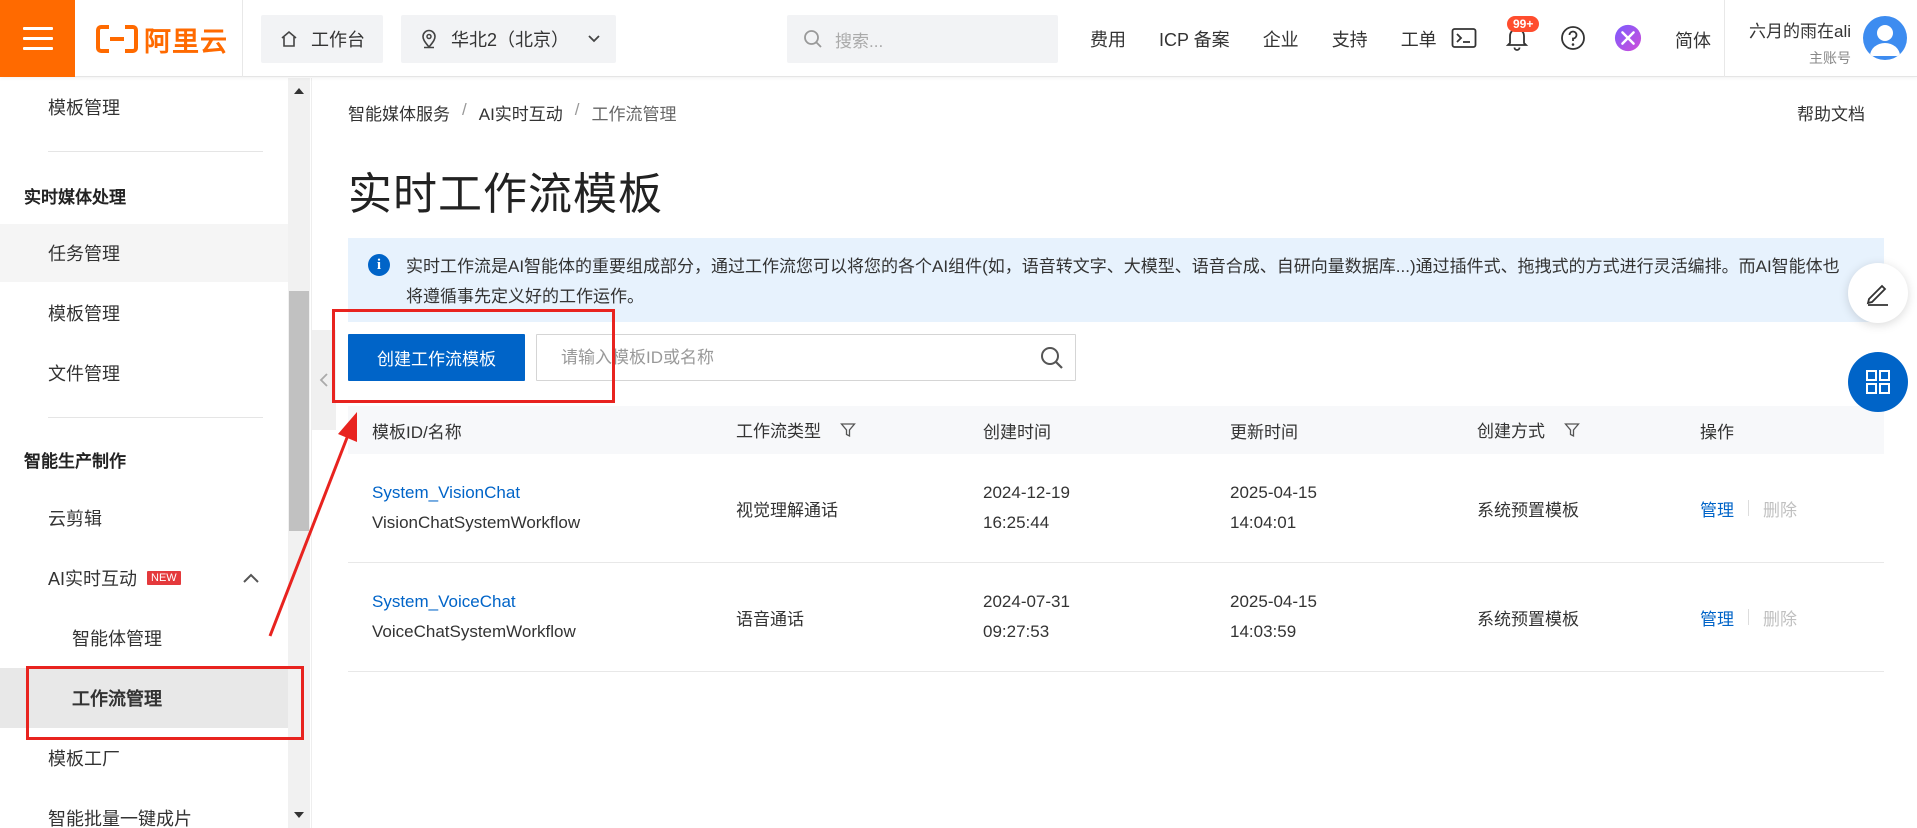 The height and width of the screenshot is (828, 1917). I want to click on sidebar-group-label: 智能生产制作, so click(75, 461).